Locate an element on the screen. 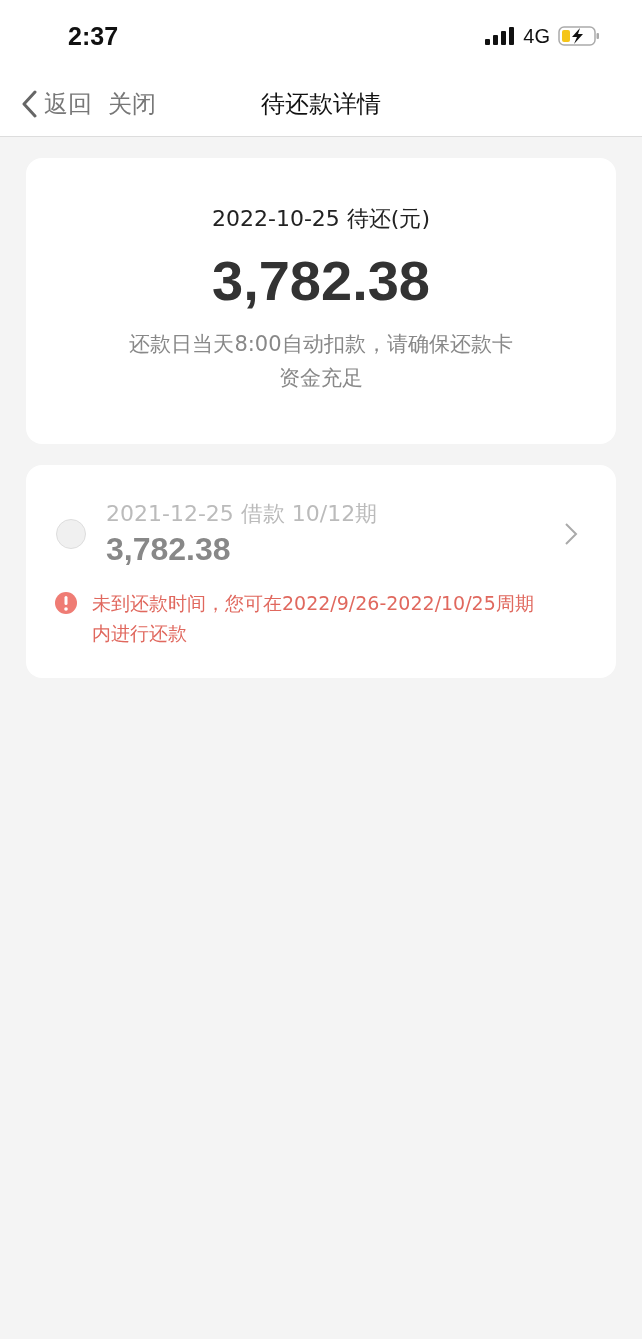 This screenshot has height=1339, width=642. chevron-left-icon is located at coordinates (29, 104).